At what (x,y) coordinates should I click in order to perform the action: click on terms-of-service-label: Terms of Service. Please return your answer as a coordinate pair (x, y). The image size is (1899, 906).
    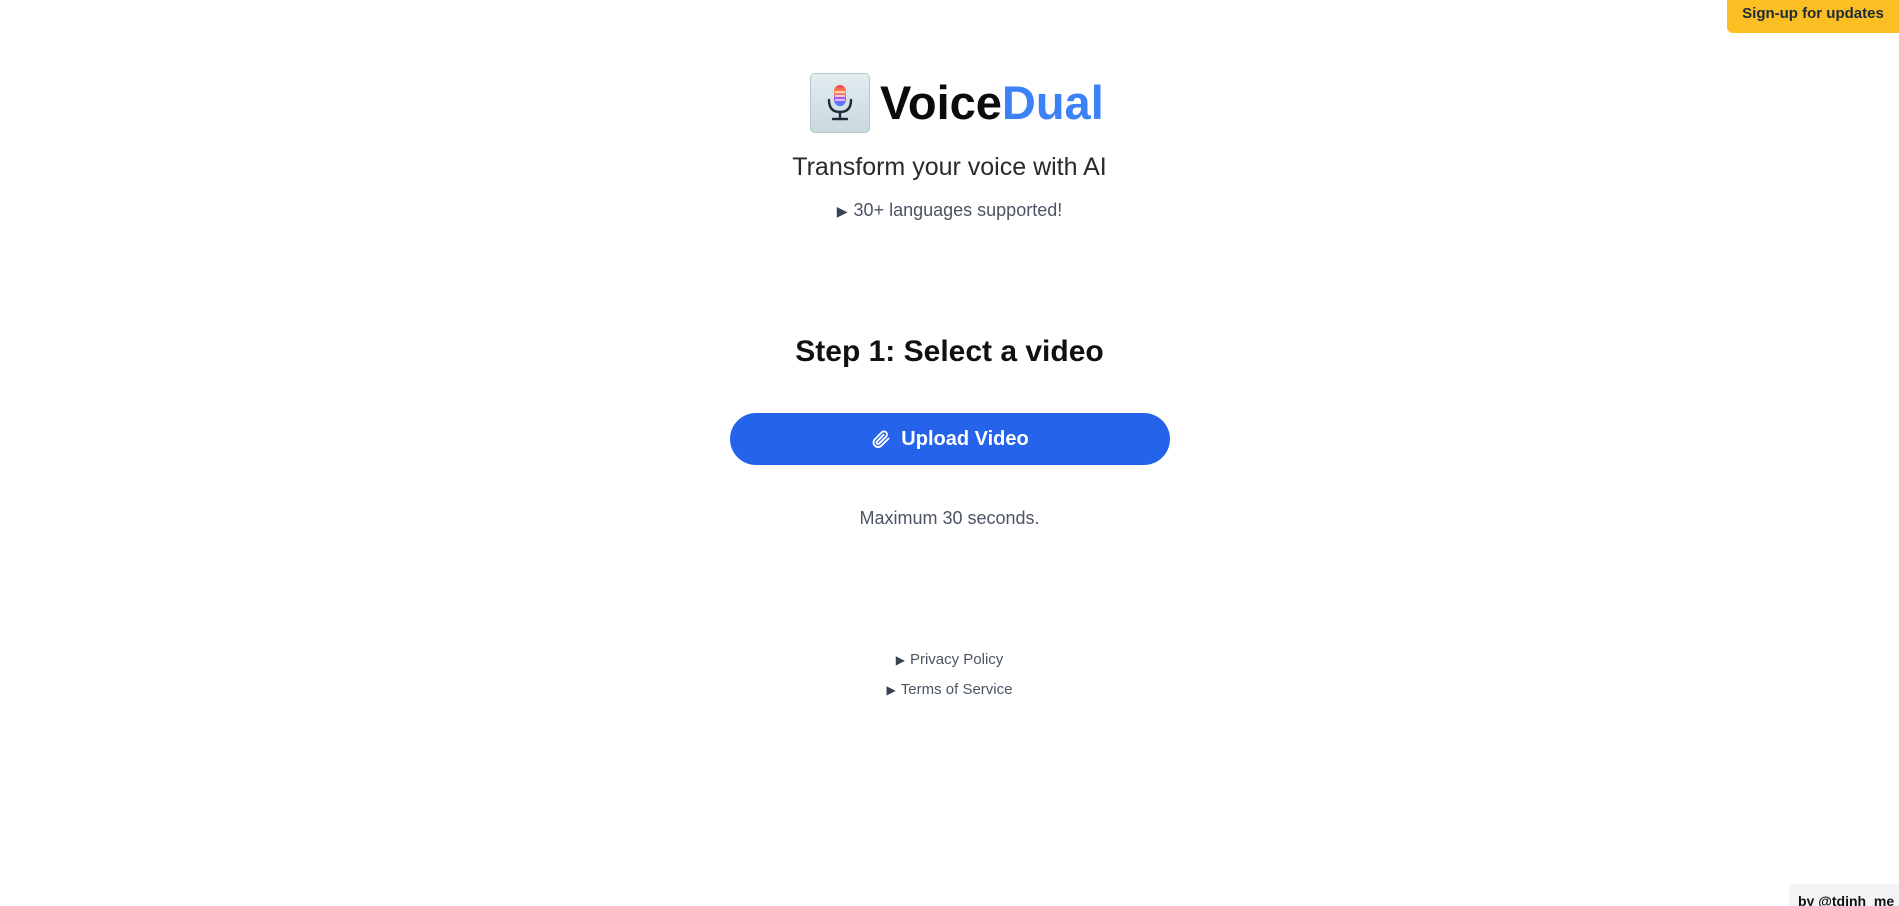
    Looking at the image, I should click on (956, 689).